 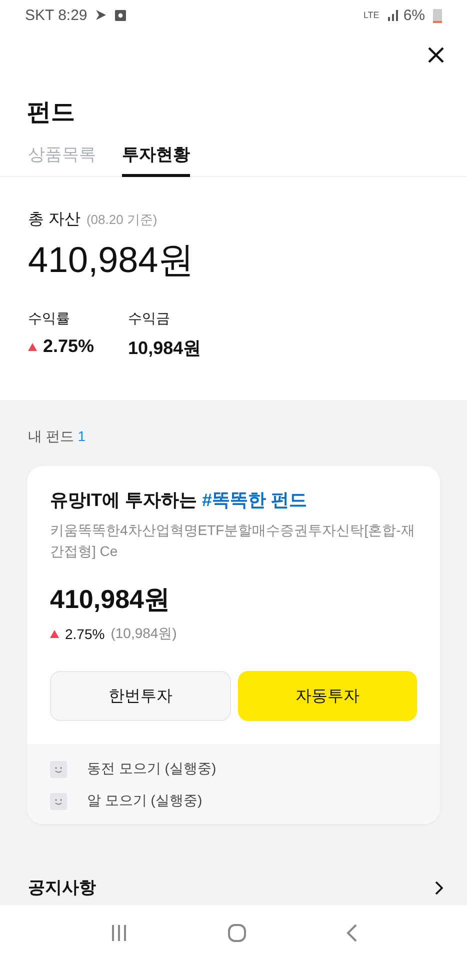 What do you see at coordinates (54, 220) in the screenshot?
I see `total-assets-label: 총 자산` at bounding box center [54, 220].